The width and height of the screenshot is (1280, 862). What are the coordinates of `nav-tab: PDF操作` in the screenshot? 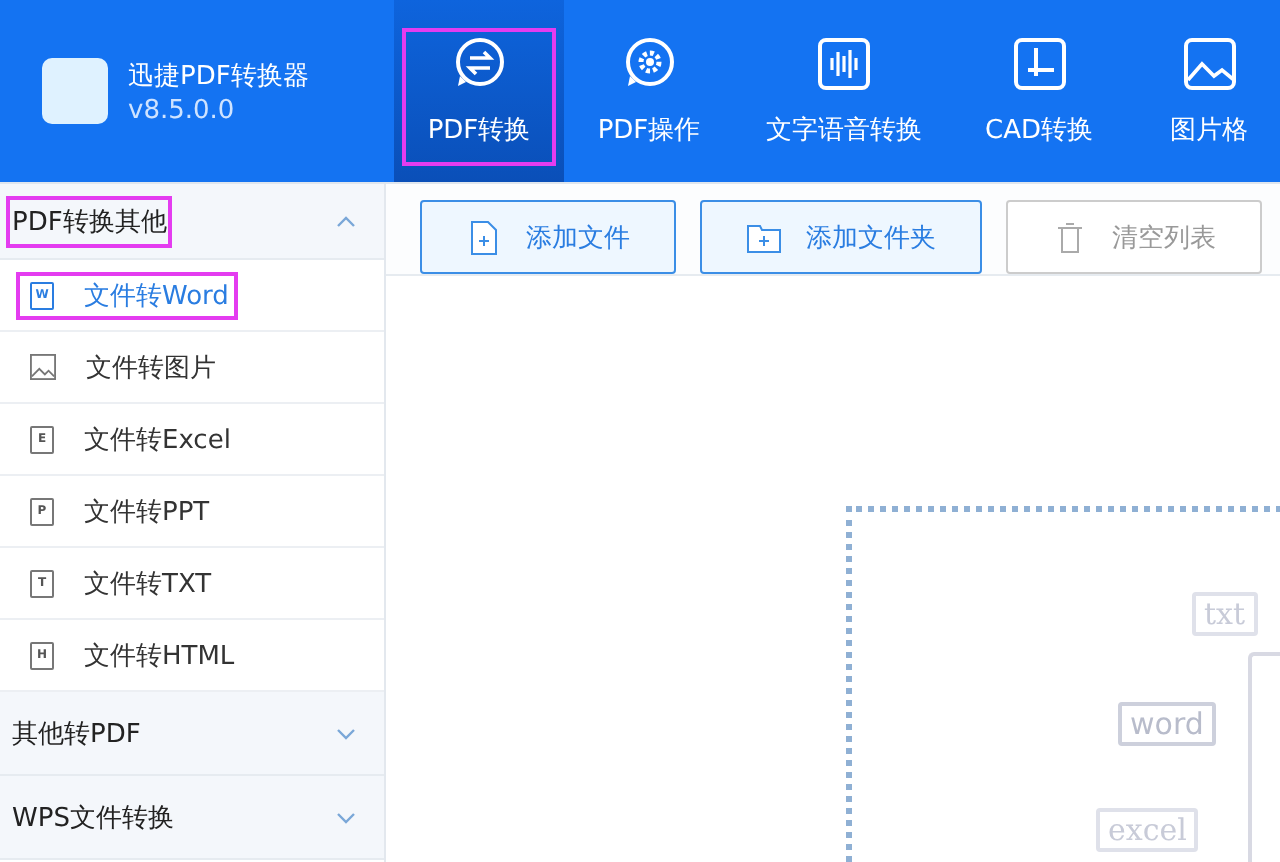 It's located at (649, 91).